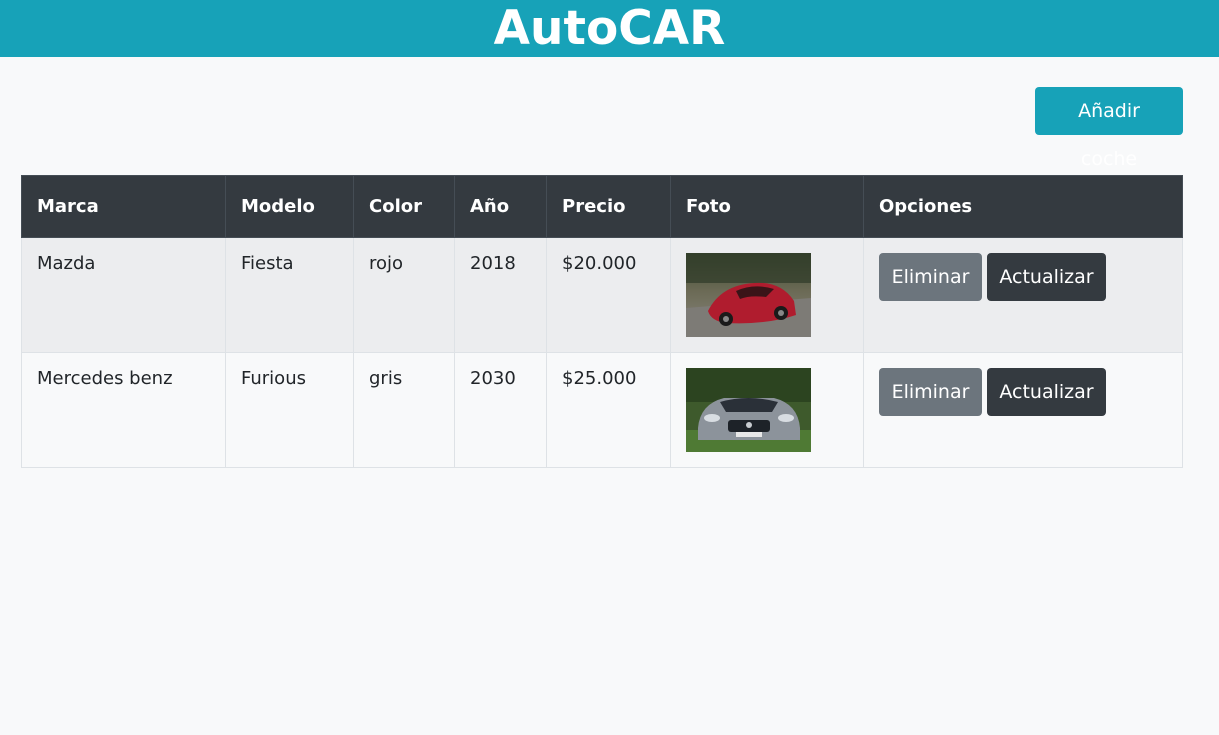 This screenshot has height=735, width=1219. I want to click on cell-color: gris, so click(404, 410).